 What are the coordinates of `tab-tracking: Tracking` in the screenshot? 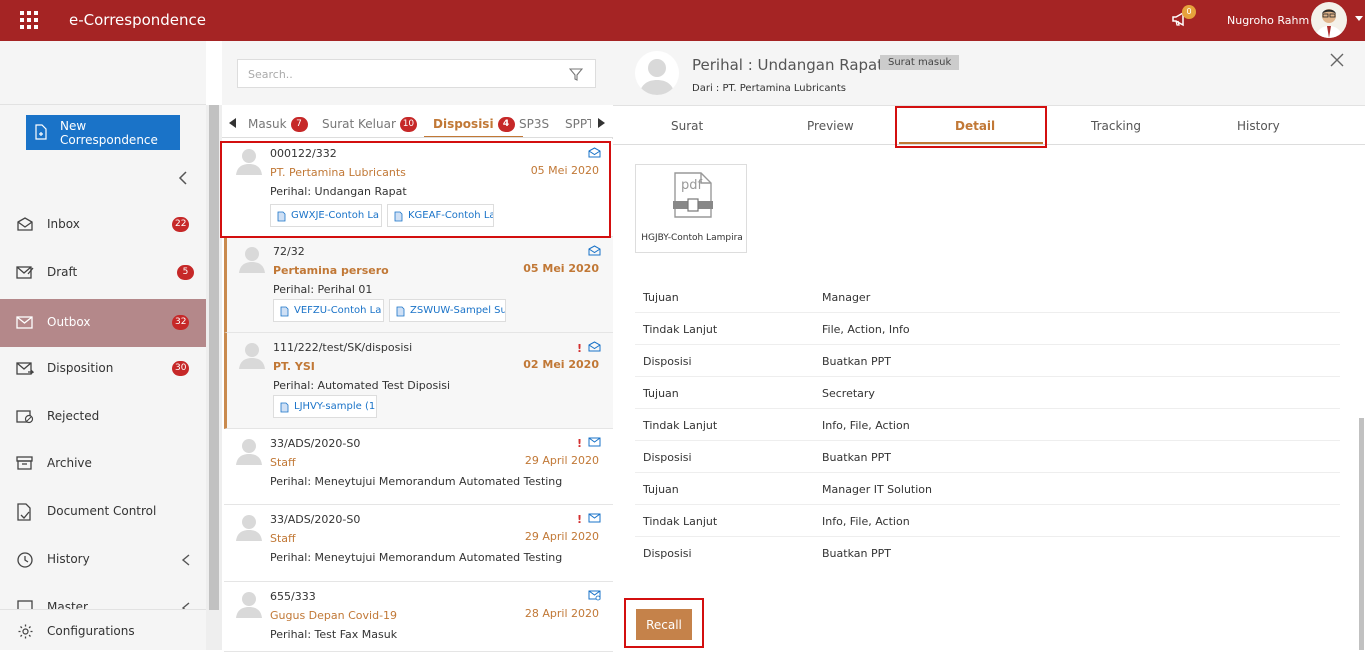 It's located at (1116, 126).